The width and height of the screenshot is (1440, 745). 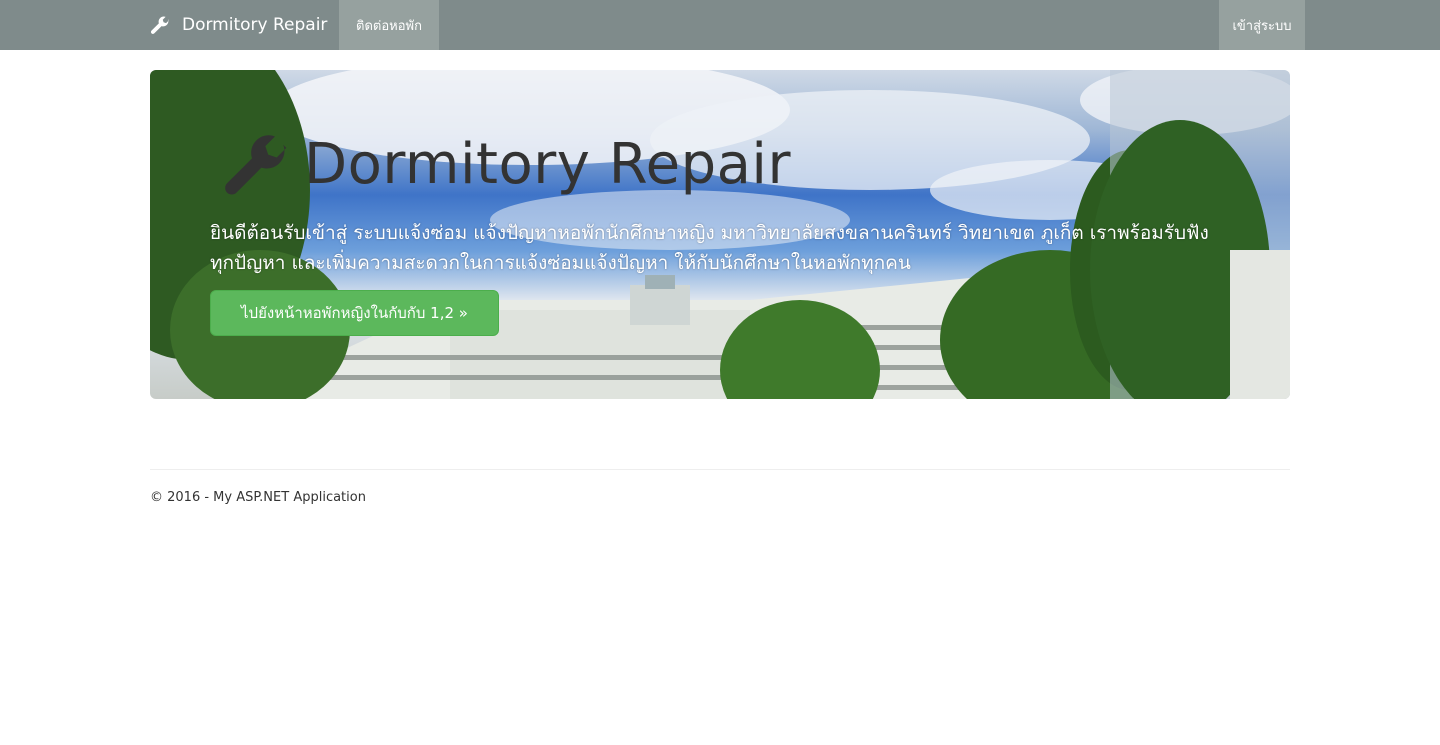 I want to click on footer-divider, so click(x=720, y=469).